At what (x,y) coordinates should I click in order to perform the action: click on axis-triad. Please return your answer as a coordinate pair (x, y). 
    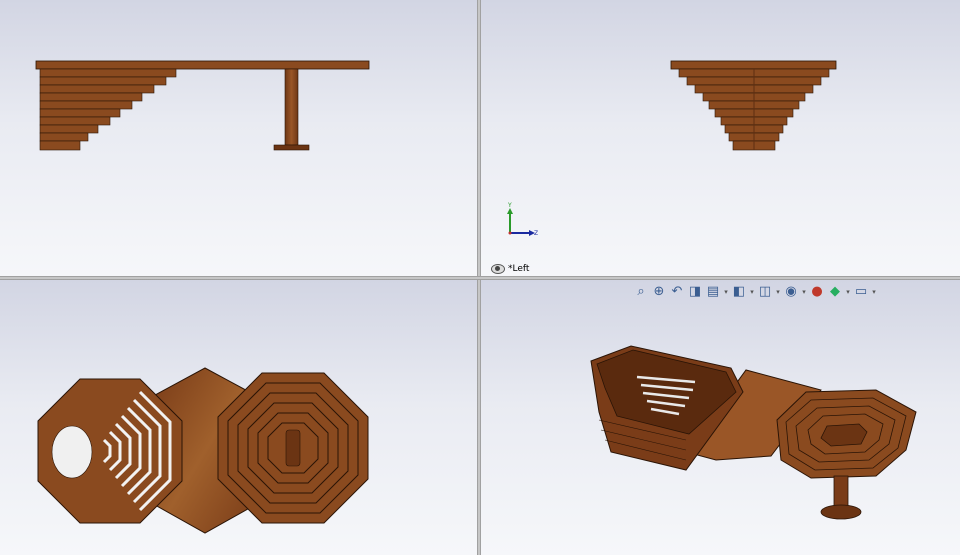
    Looking at the image, I should click on (521, 222).